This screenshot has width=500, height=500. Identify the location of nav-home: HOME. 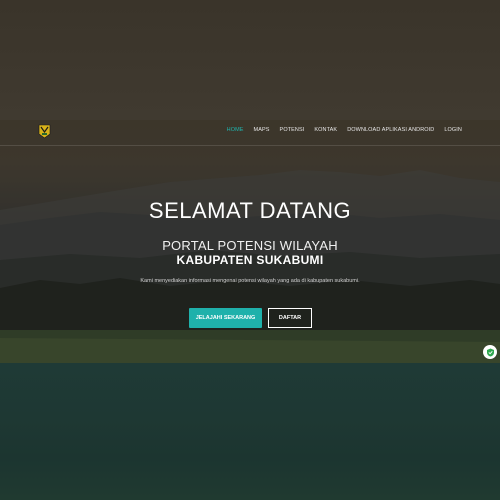
(235, 130).